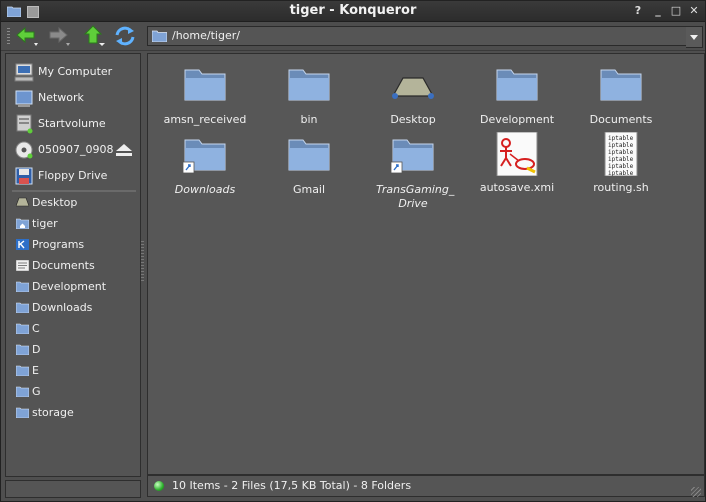 The image size is (706, 502). What do you see at coordinates (658, 10) in the screenshot?
I see `minimize-button: _` at bounding box center [658, 10].